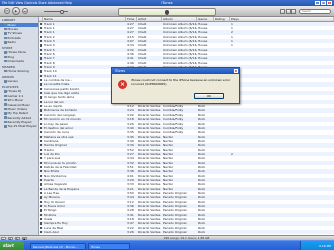  What do you see at coordinates (317, 245) in the screenshot?
I see `system-tray-clock: 4:16 PM` at bounding box center [317, 245].